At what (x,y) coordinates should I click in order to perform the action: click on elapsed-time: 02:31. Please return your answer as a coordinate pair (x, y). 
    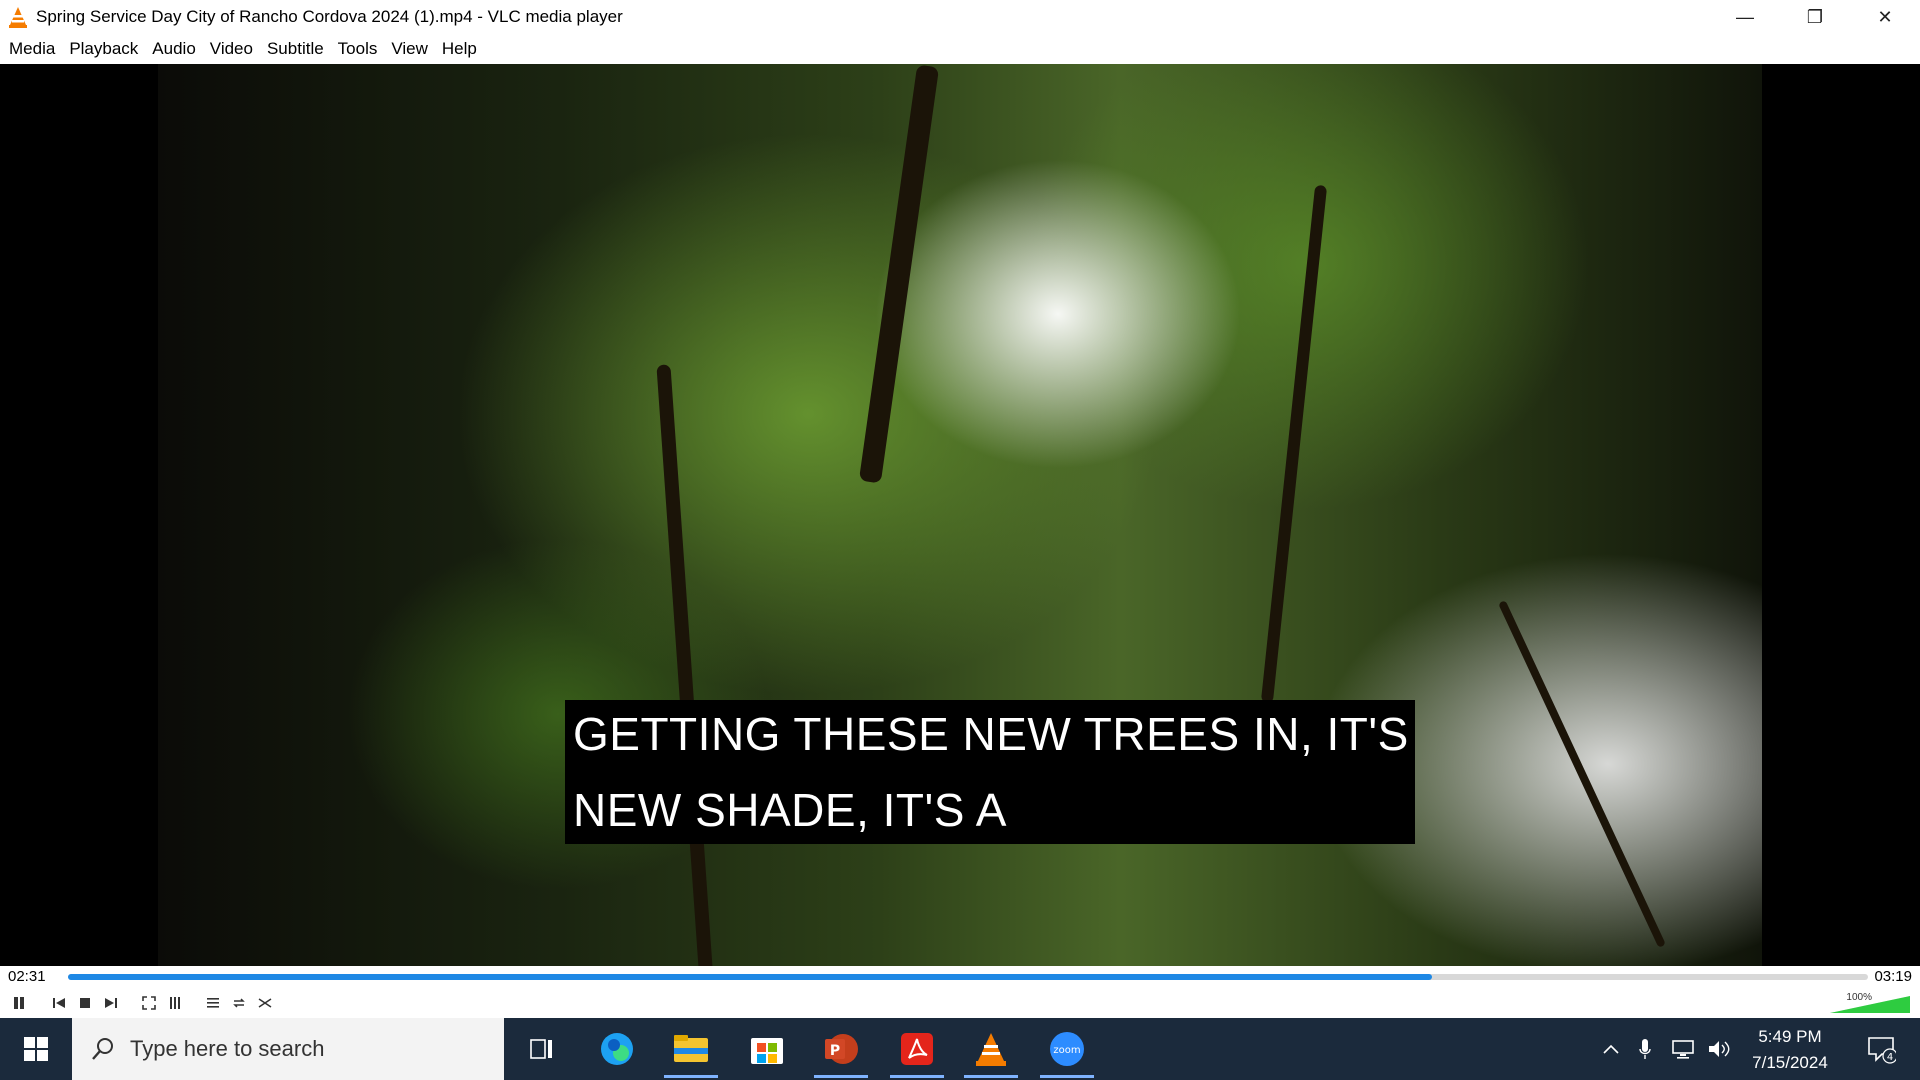
    Looking at the image, I should click on (27, 976).